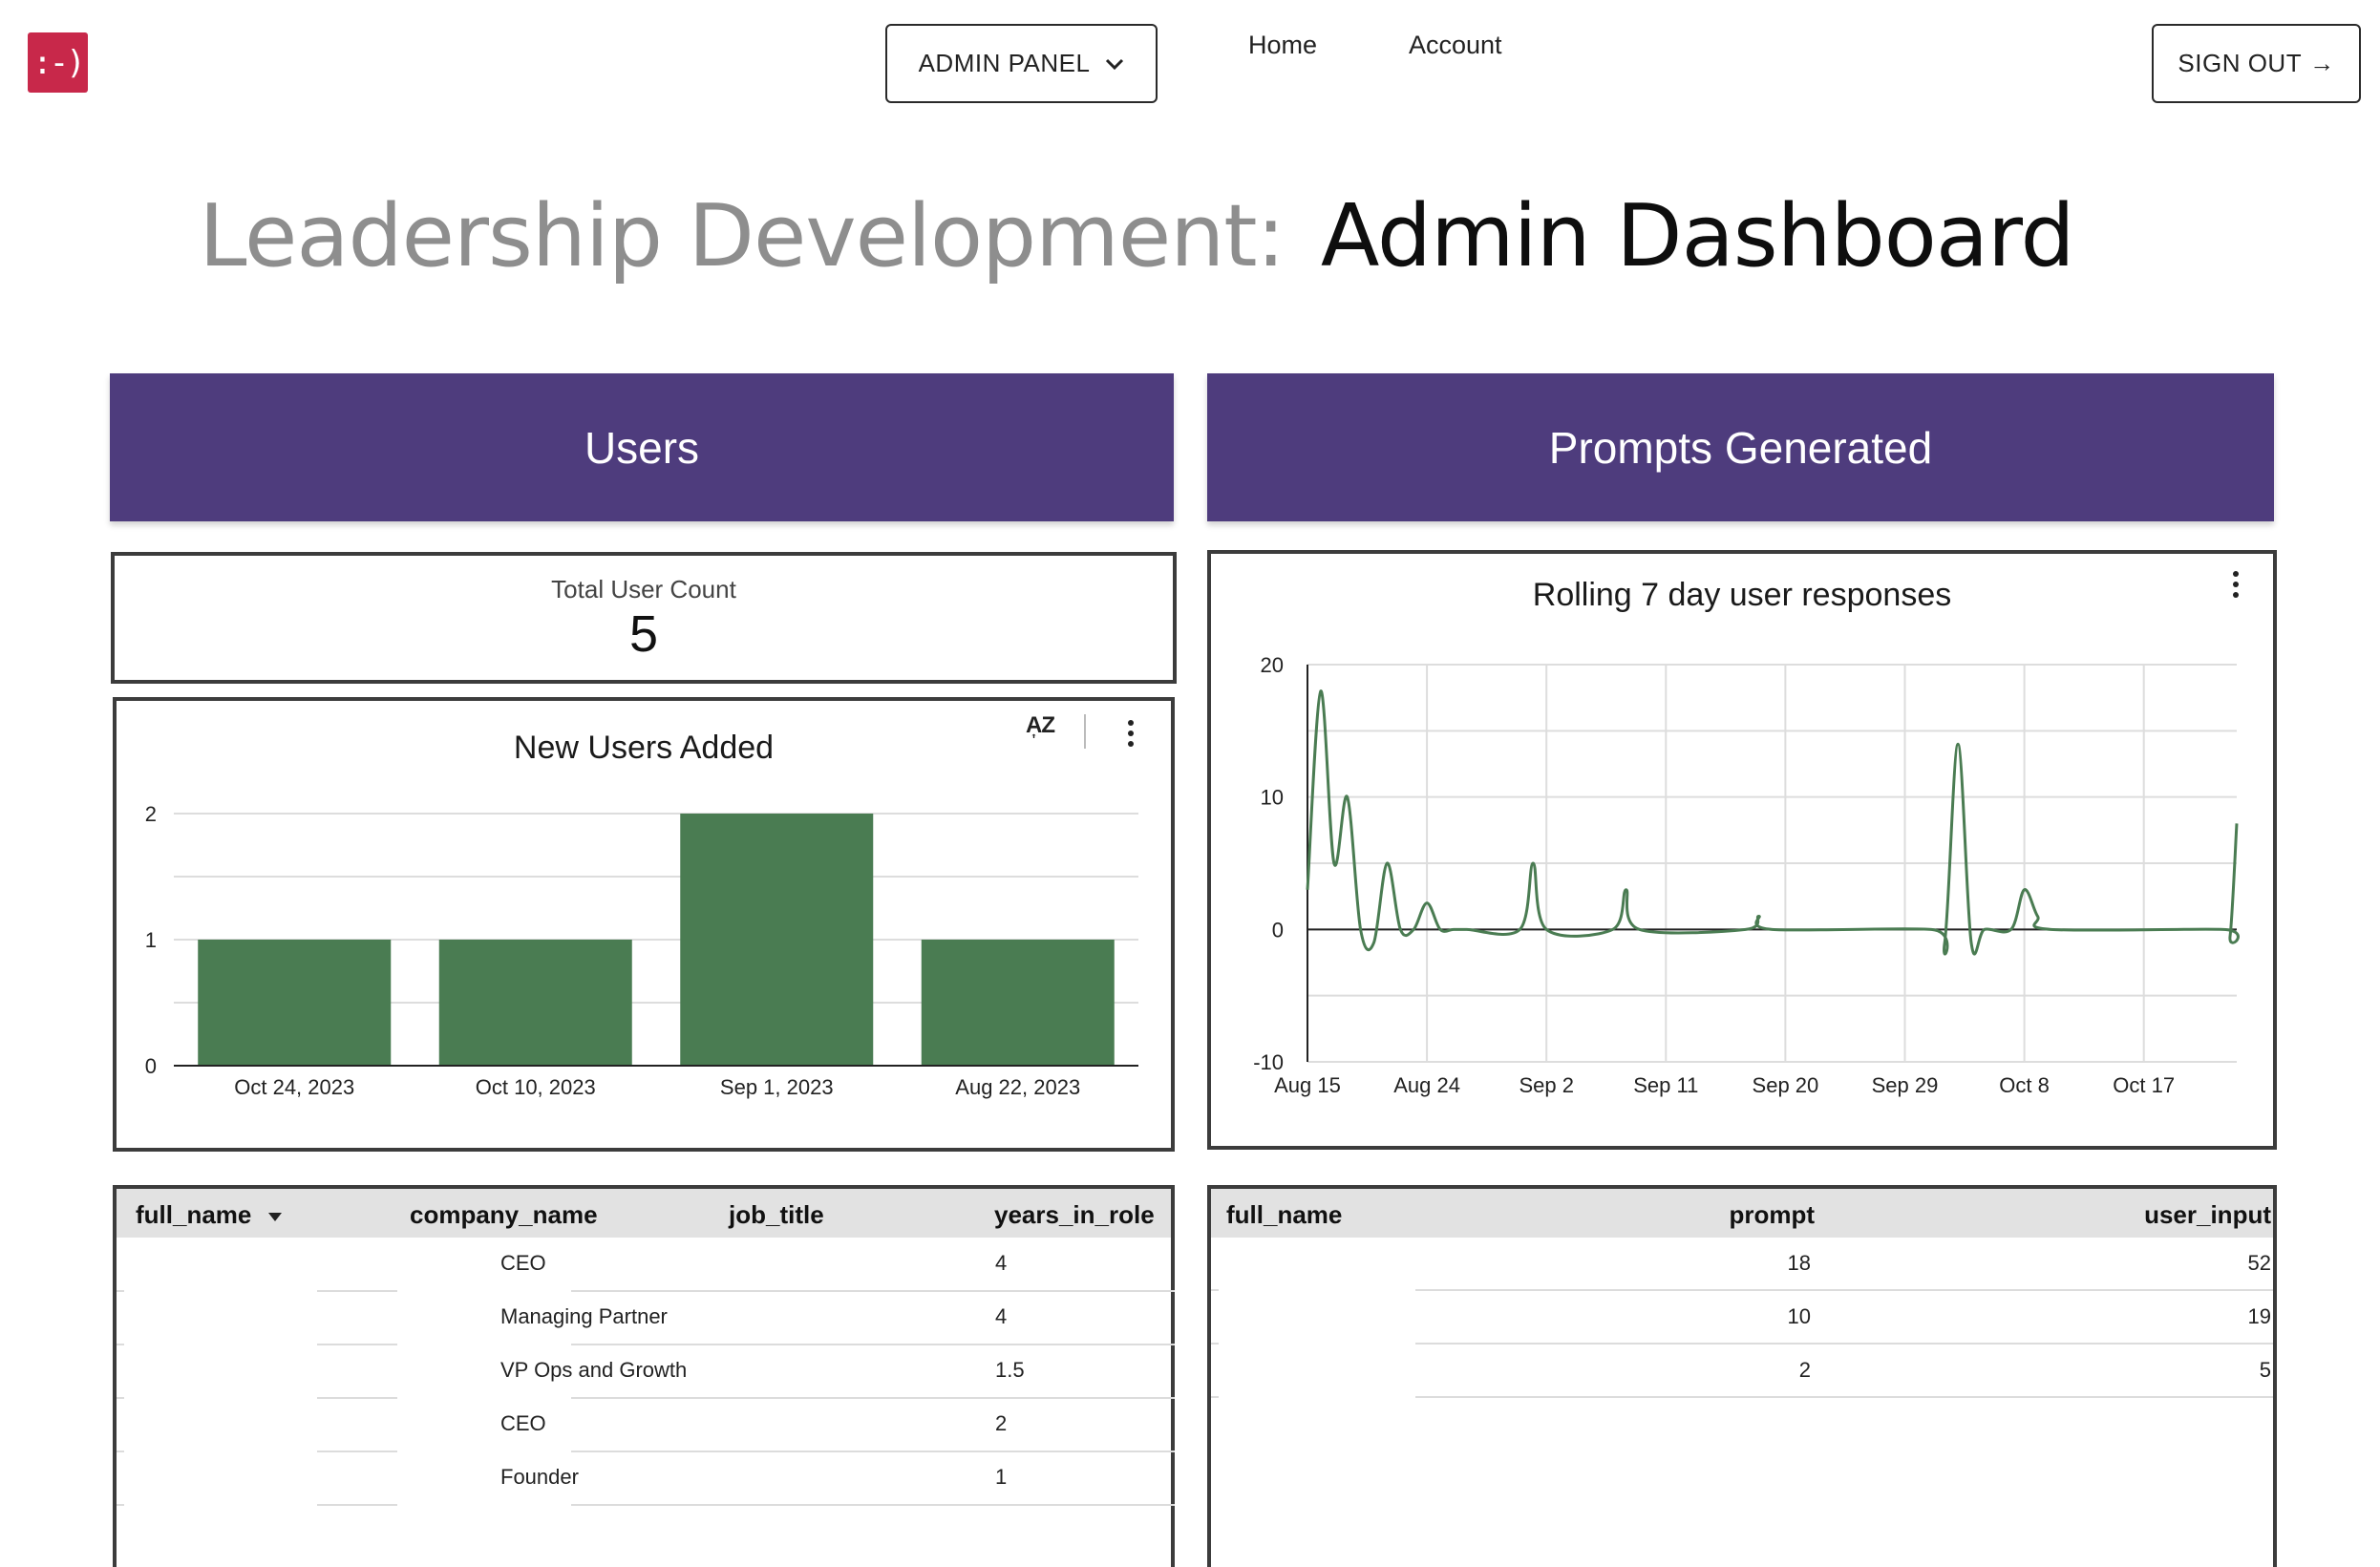  I want to click on table-row: 18 52, so click(1742, 1264).